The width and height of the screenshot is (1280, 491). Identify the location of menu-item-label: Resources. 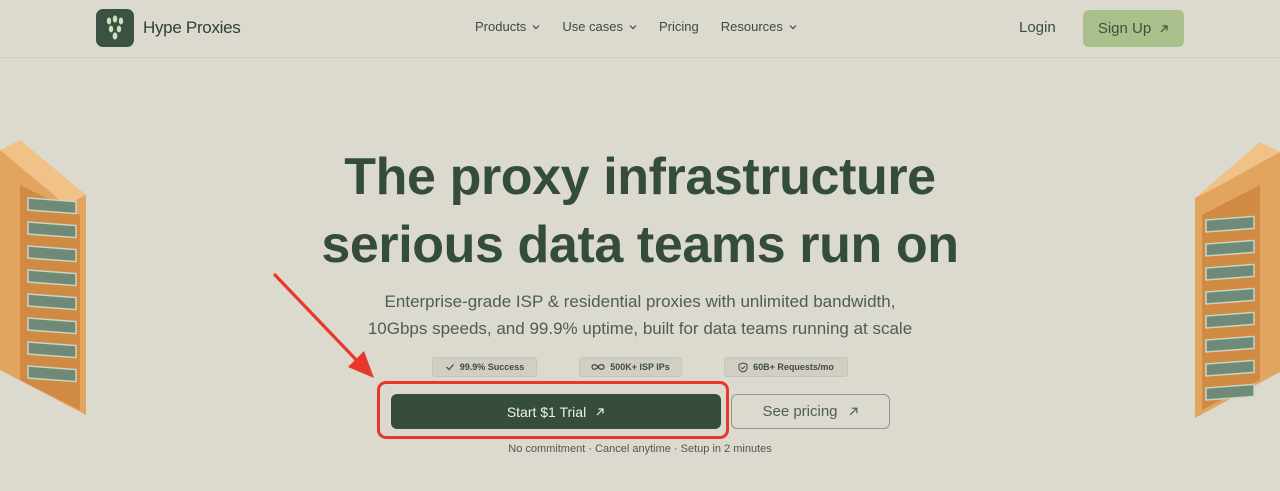
(751, 26).